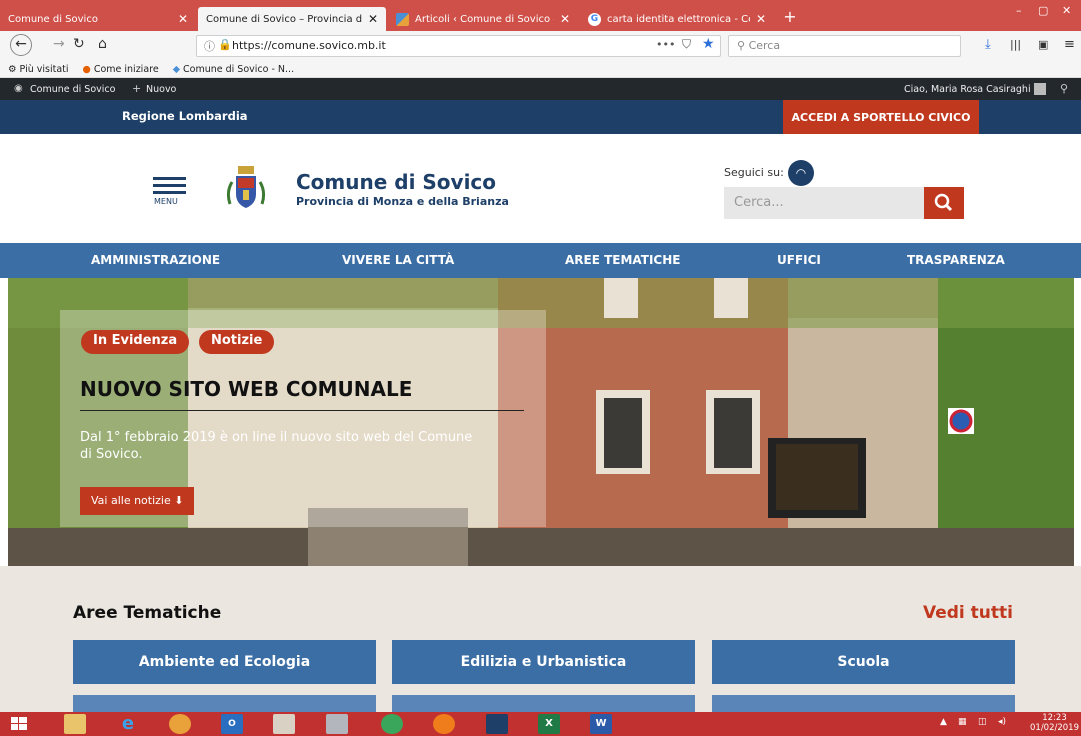 The image size is (1081, 736). What do you see at coordinates (799, 260) in the screenshot?
I see `nav-item-uffici: UFFICI` at bounding box center [799, 260].